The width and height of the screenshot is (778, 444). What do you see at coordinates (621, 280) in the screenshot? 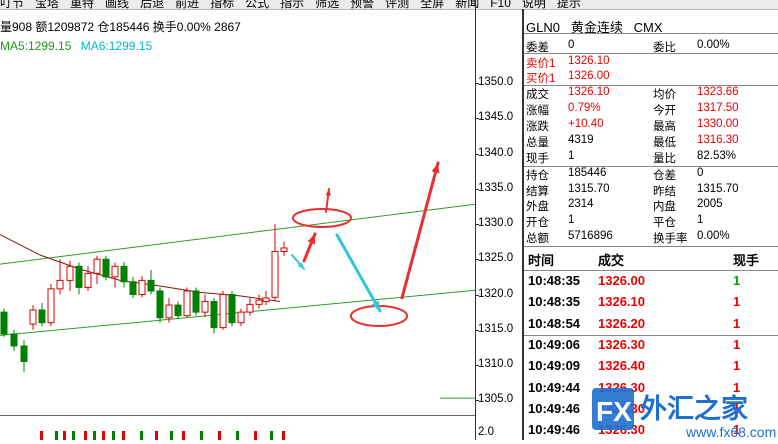
I see `trade-price: 1326.00` at bounding box center [621, 280].